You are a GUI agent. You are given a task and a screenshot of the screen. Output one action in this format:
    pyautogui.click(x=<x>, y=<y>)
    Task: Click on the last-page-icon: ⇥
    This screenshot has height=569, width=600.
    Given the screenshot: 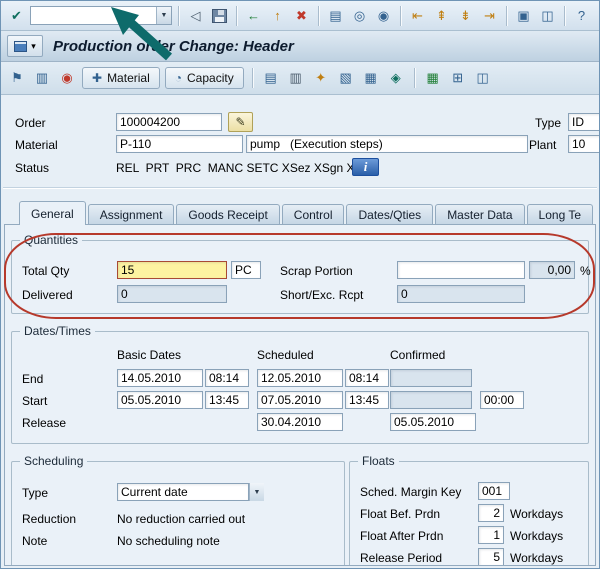 What is the action you would take?
    pyautogui.click(x=489, y=15)
    